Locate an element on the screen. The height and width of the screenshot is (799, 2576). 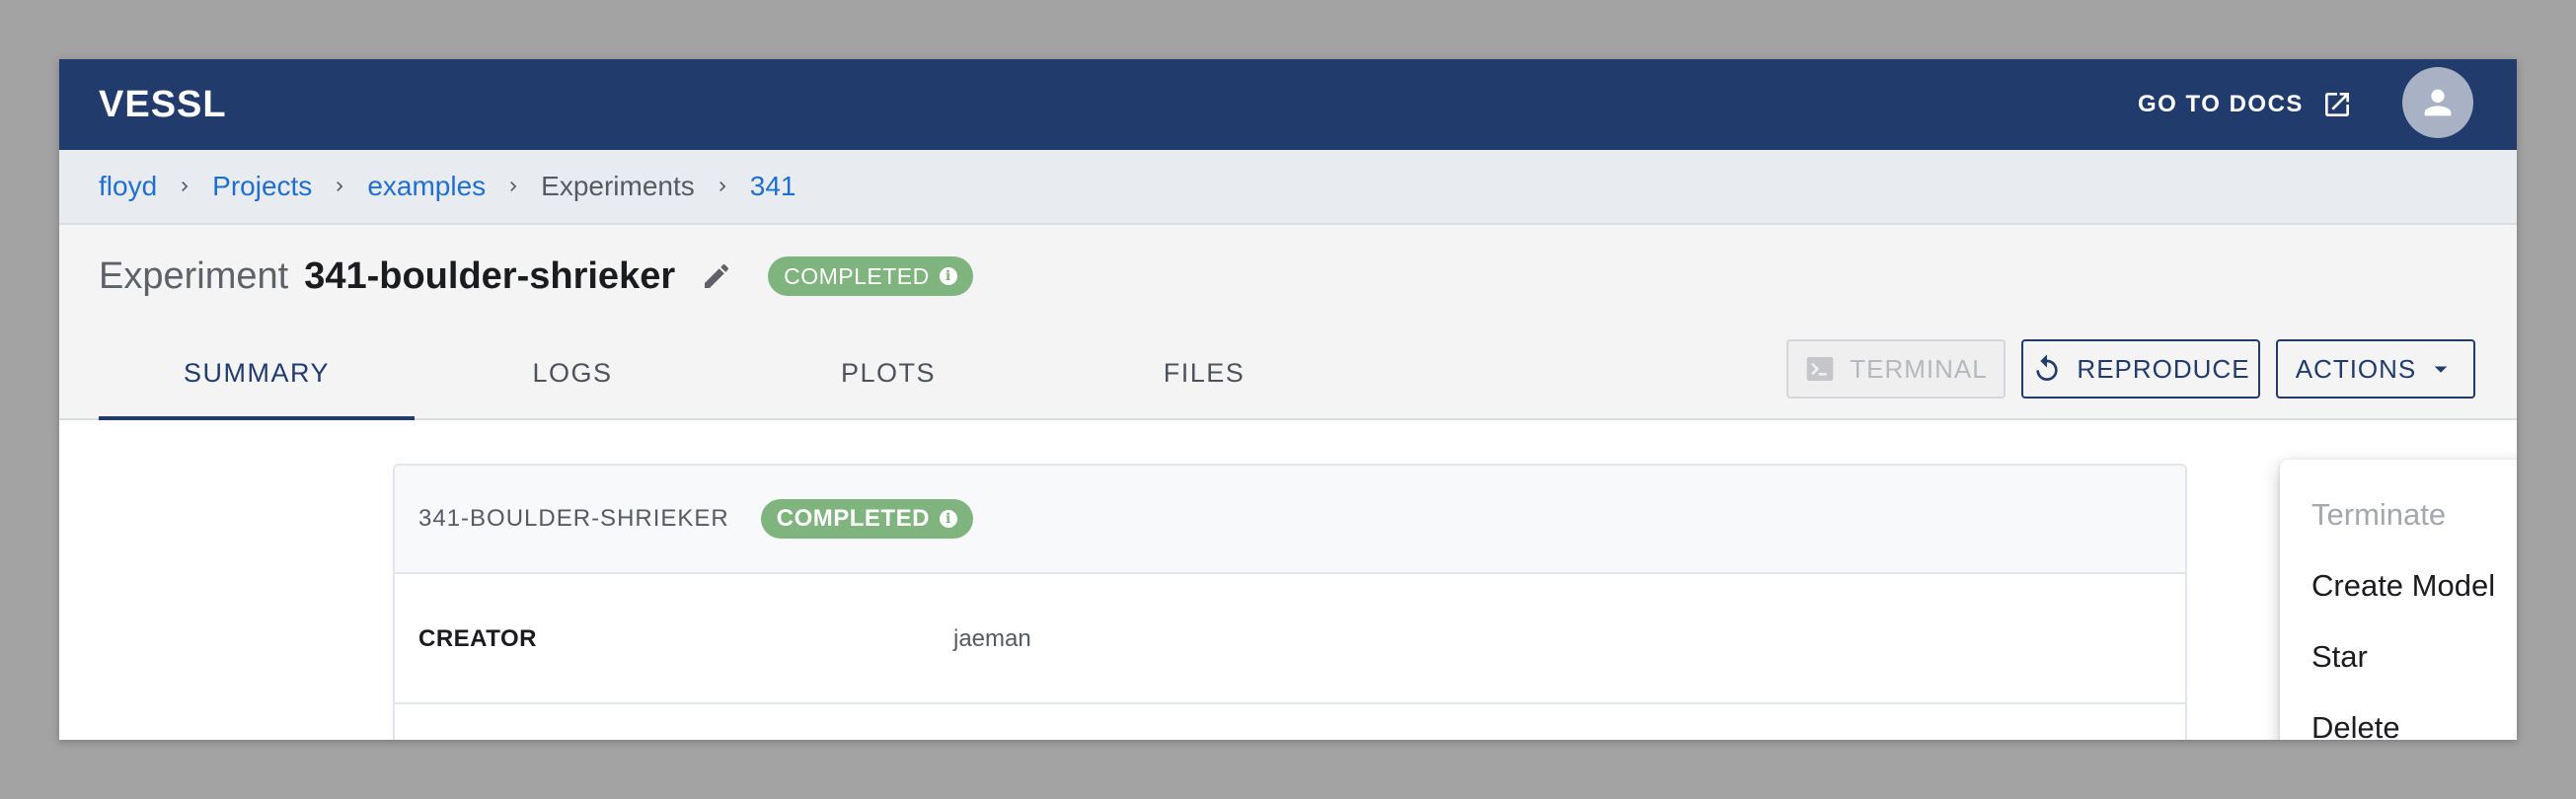
card-header: 341-BOULDER-SHRIEKER COMPLETED i is located at coordinates (1290, 520).